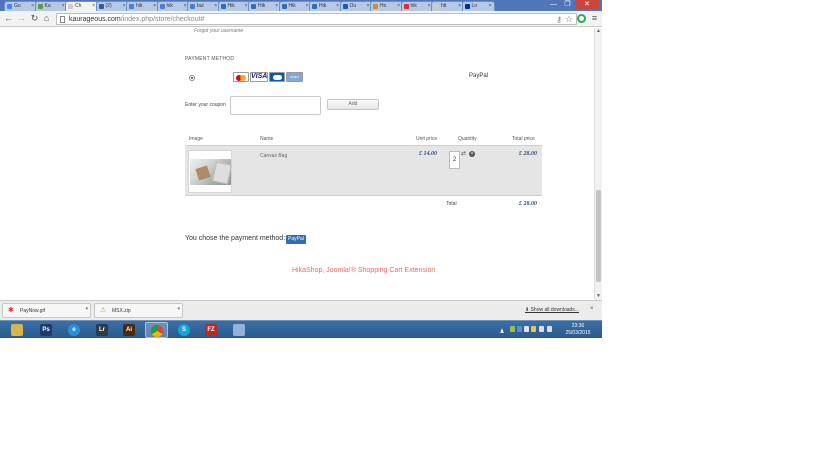  I want to click on browser-tab: Ou ×, so click(356, 6).